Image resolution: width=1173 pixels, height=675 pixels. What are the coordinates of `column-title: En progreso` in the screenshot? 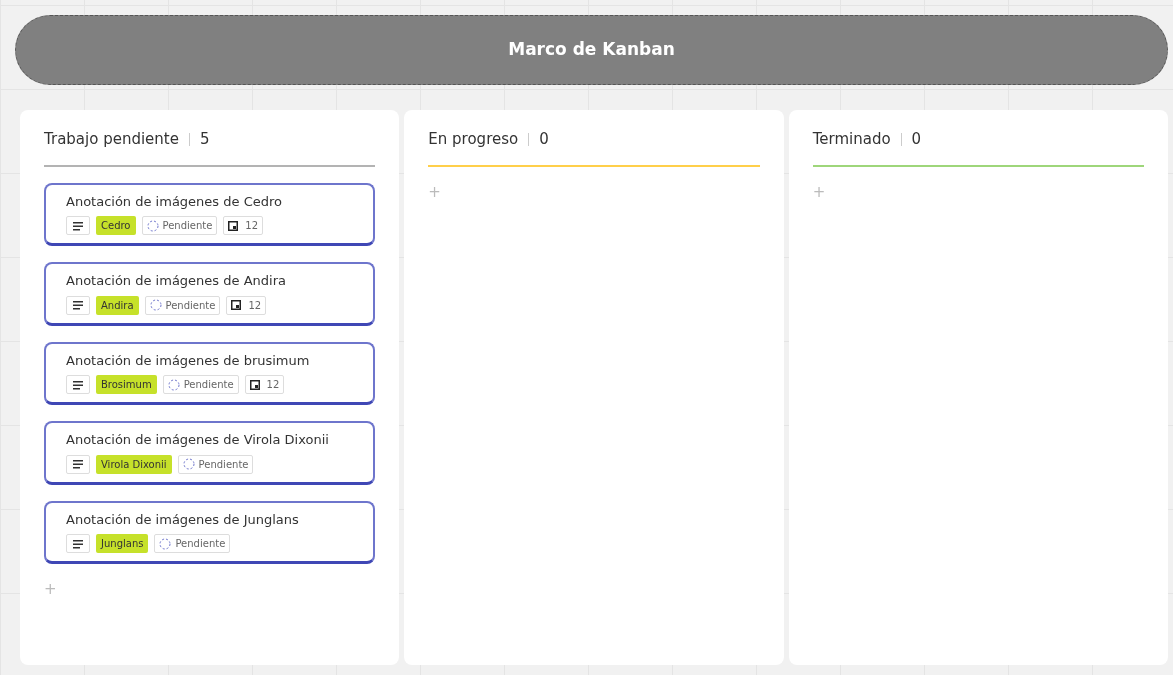 It's located at (473, 139).